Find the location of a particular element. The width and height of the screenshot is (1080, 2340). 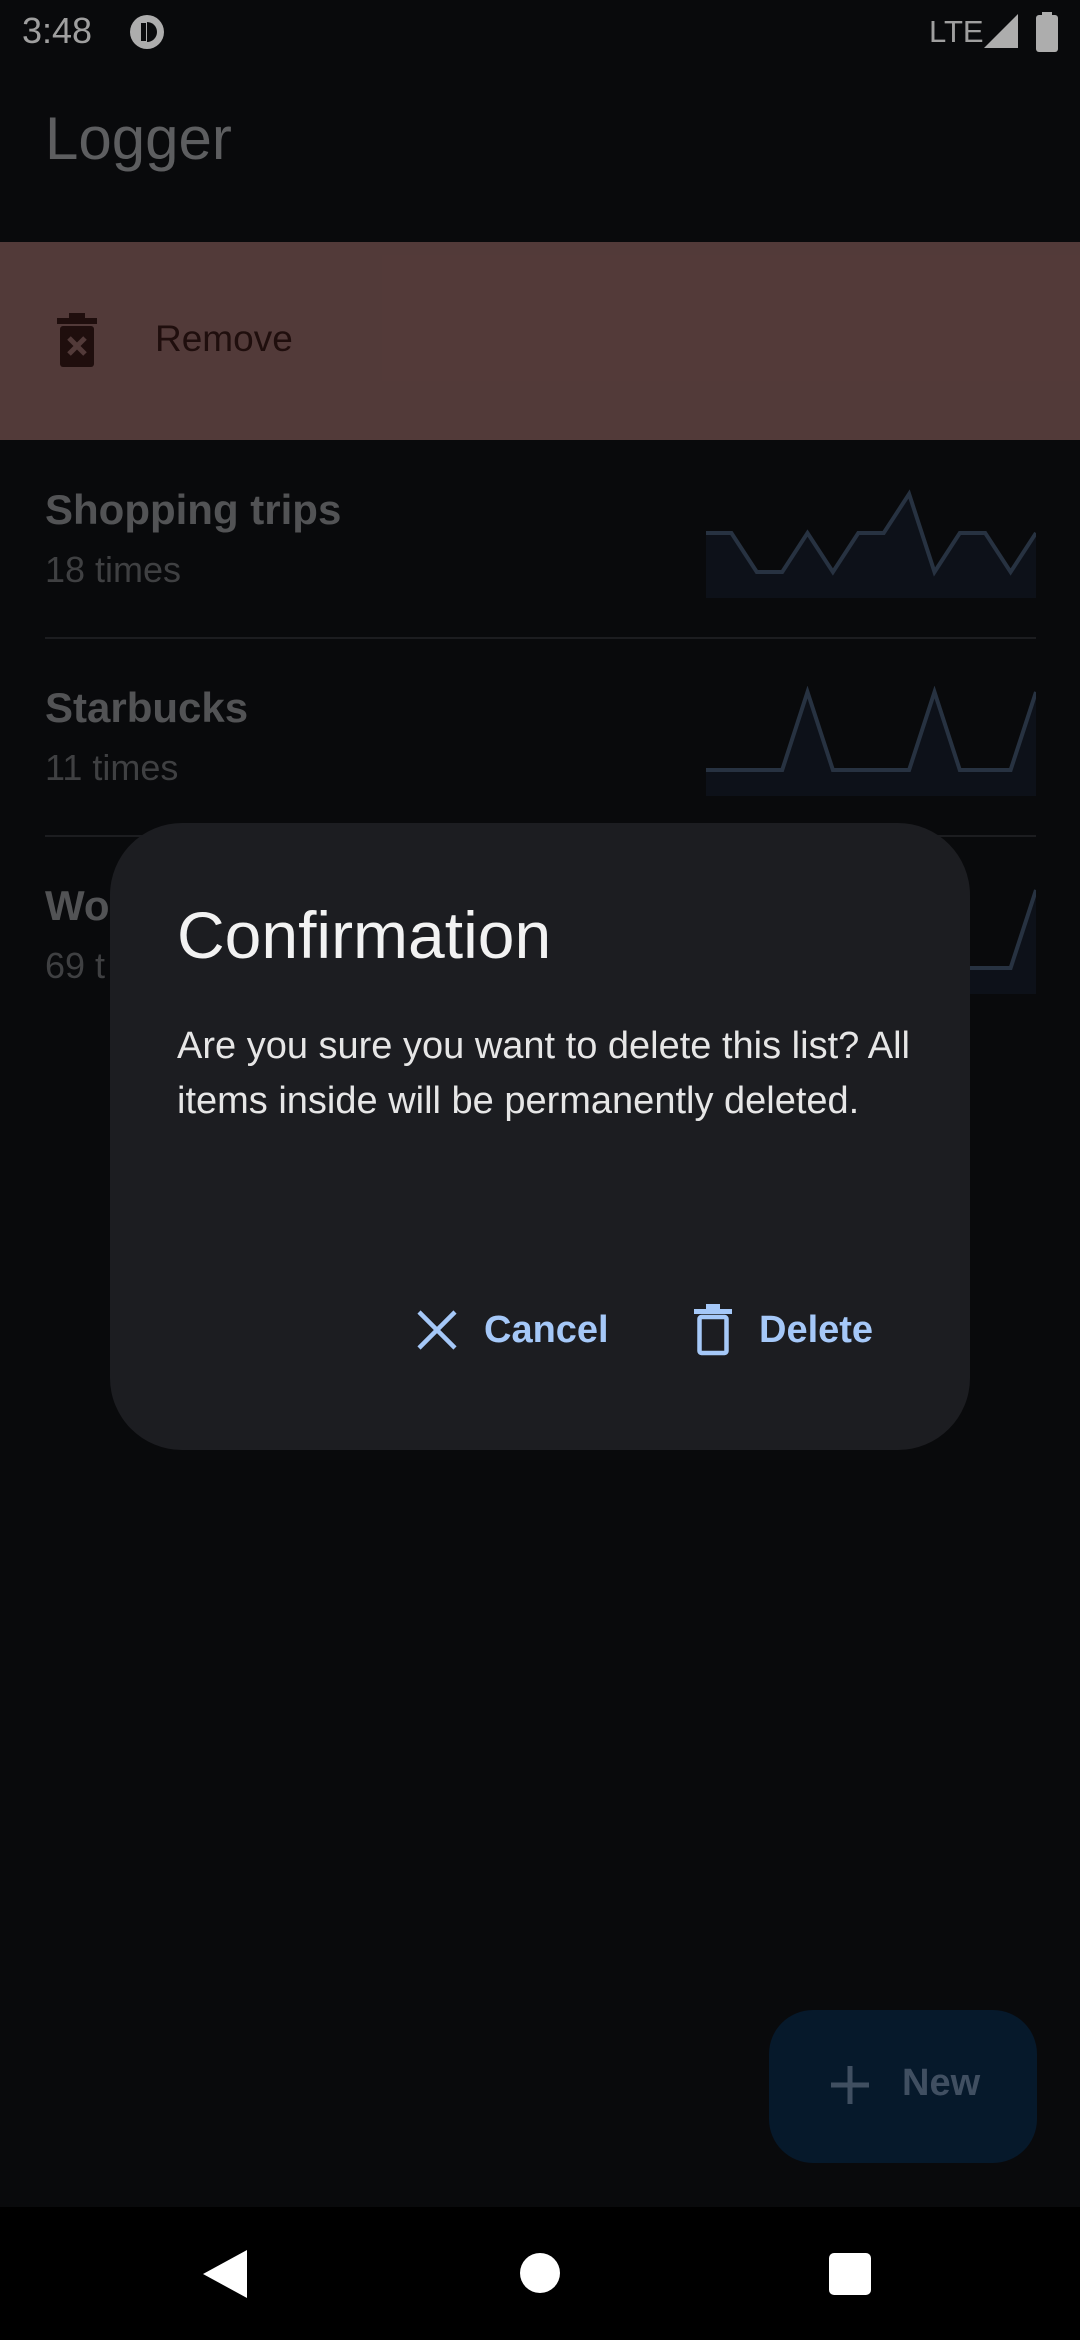

recents-icon is located at coordinates (850, 2274).